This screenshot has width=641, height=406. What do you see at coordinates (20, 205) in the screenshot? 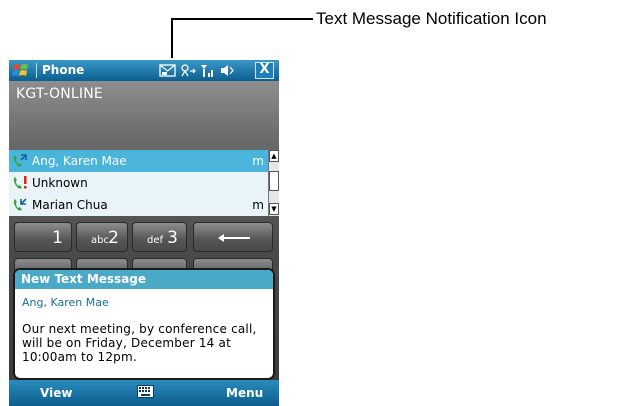
I see `incoming-call-icon` at bounding box center [20, 205].